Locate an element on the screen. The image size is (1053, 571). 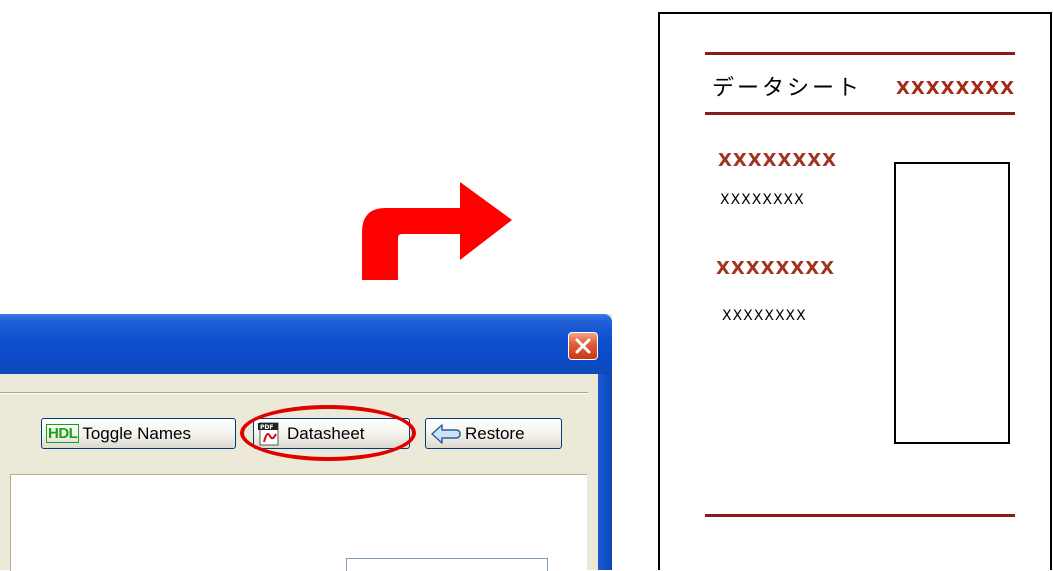
restore-button: Restore is located at coordinates (493, 433).